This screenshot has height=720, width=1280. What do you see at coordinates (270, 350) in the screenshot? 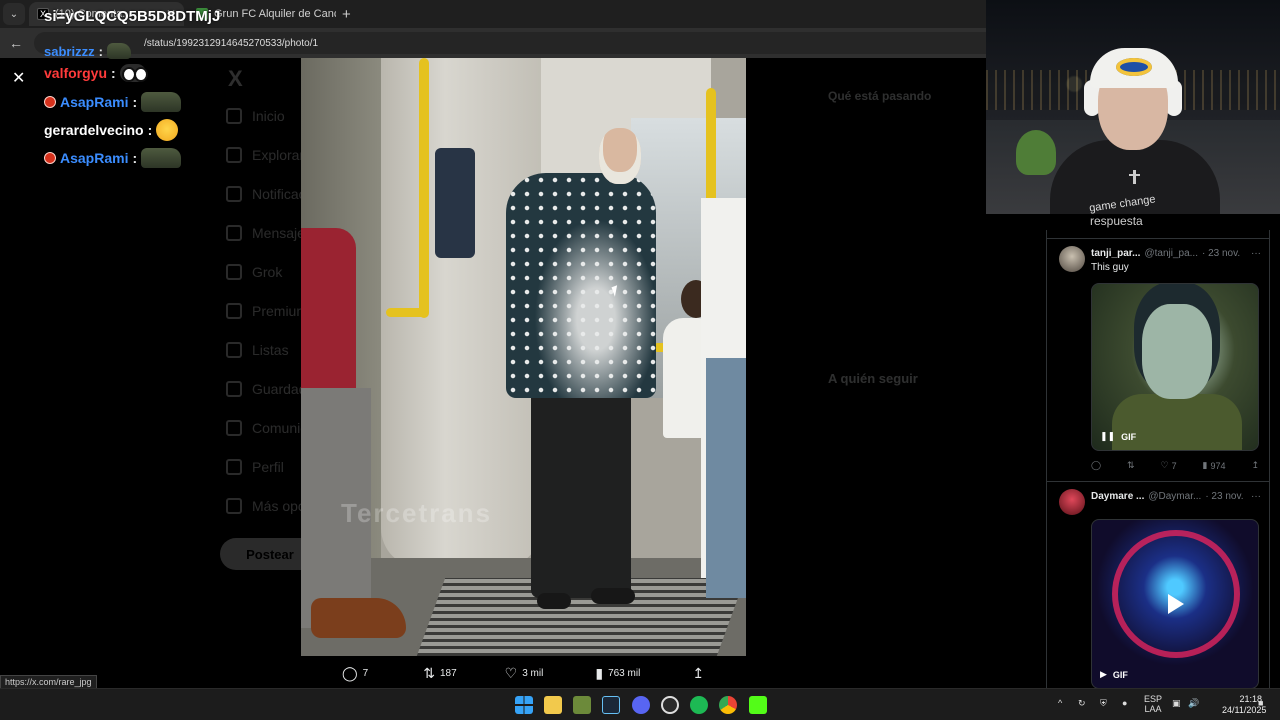
I see `sidebar-item-label: Listas` at bounding box center [270, 350].